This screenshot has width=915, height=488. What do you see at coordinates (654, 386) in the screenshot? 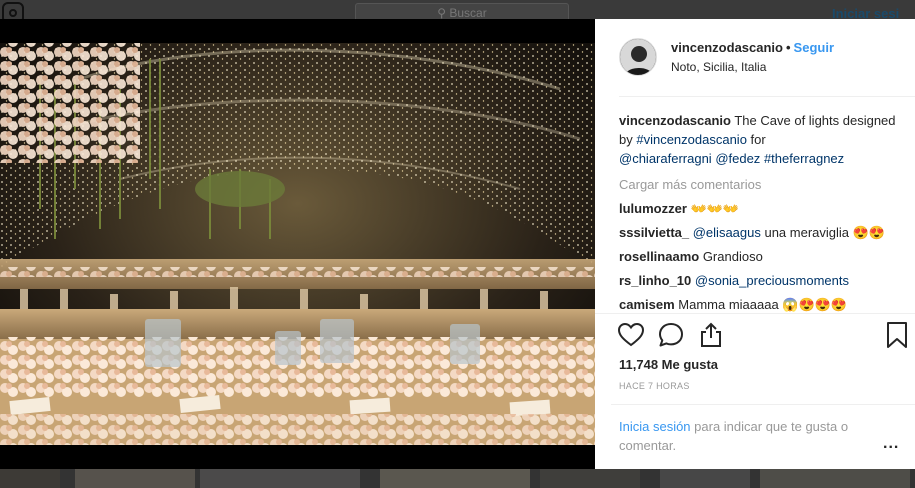
I see `post-timestamp: HACE 7 HORAS` at bounding box center [654, 386].